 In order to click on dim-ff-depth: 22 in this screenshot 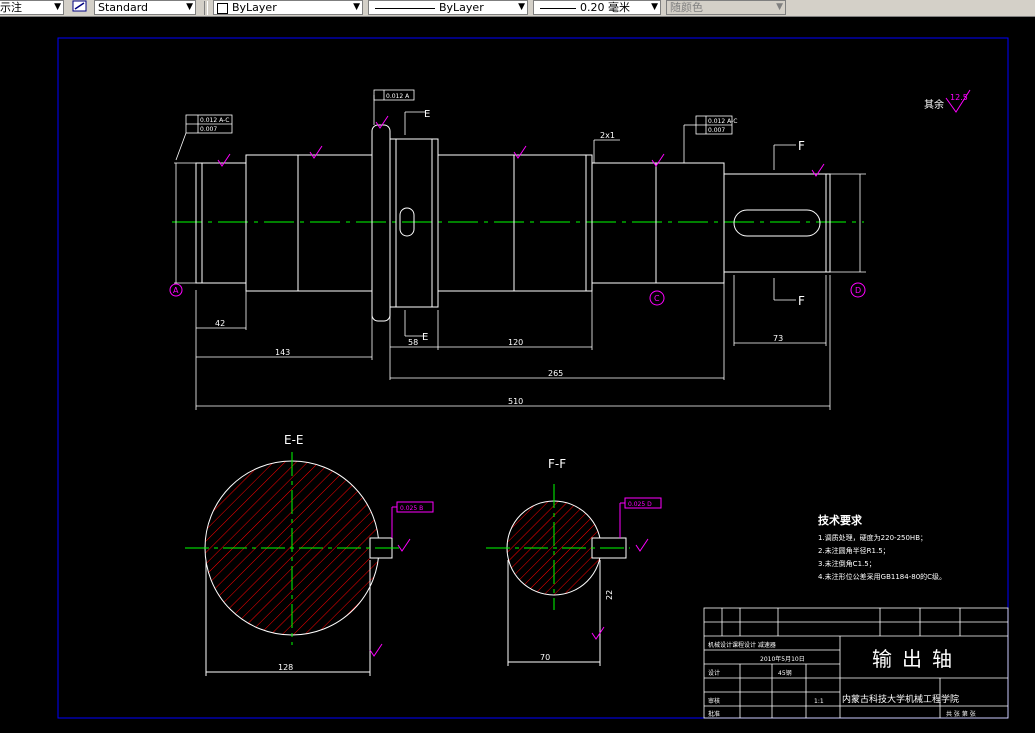, I will do `click(609, 595)`.